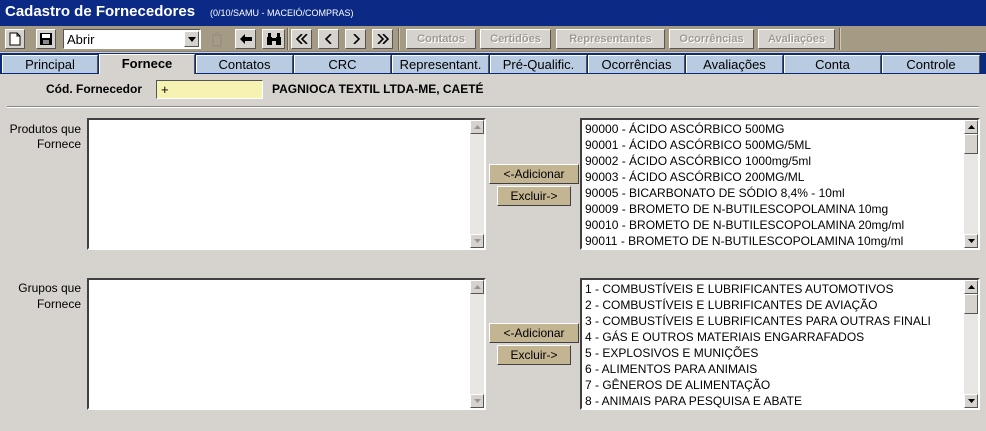 The width and height of the screenshot is (986, 431). I want to click on produtos-remove-button: Excluir->, so click(534, 196).